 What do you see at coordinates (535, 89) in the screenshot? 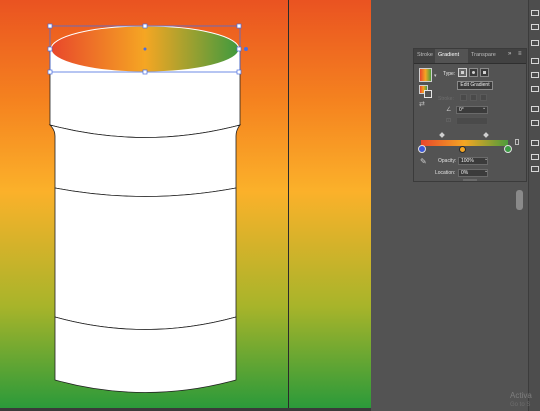
I see `dock-icon-appearance` at bounding box center [535, 89].